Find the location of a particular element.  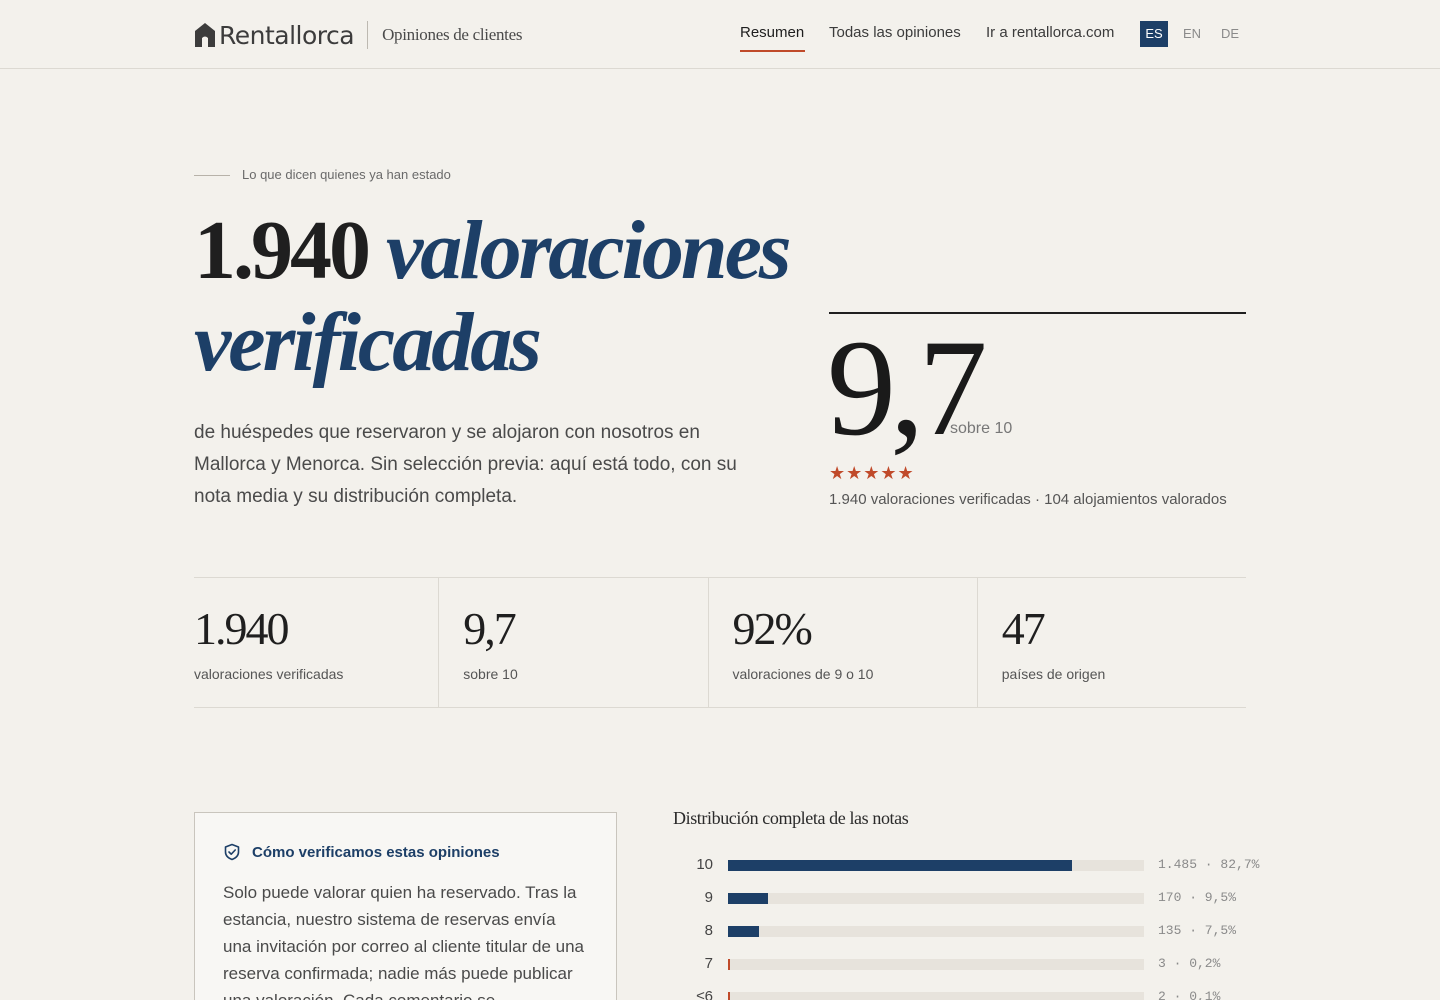

verification-header: Cómo verificamos estas opiniones is located at coordinates (405, 852).